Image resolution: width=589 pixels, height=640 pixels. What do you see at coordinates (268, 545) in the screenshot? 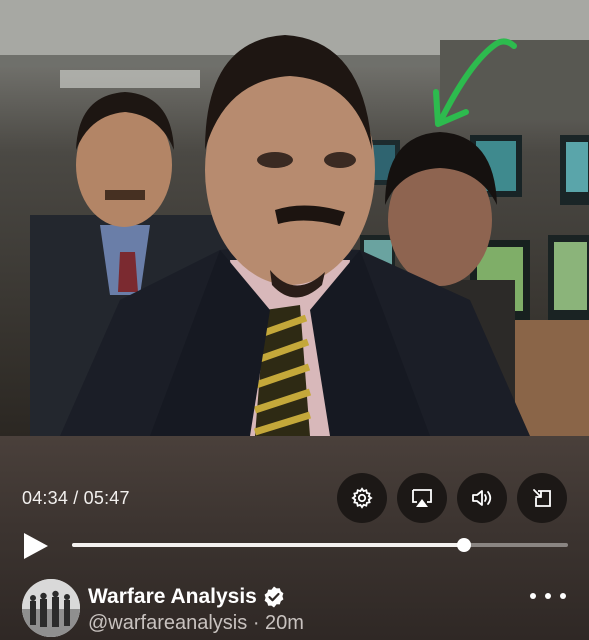
I see `progress-fill` at bounding box center [268, 545].